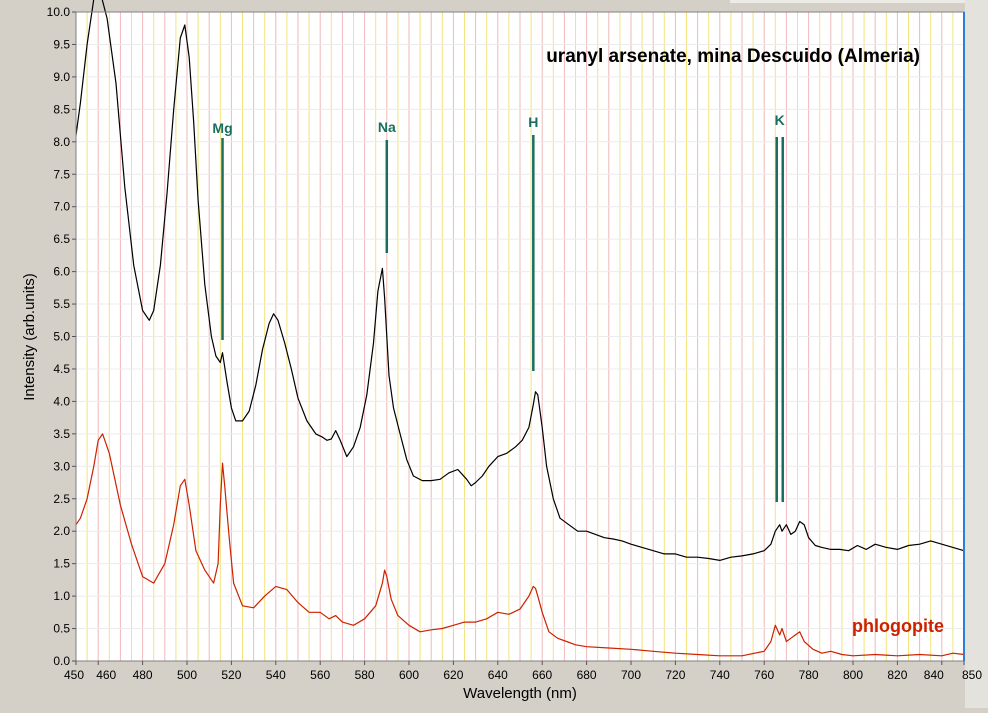 This screenshot has height=713, width=988. Describe the element at coordinates (74, 675) in the screenshot. I see `x-tick-label: 450` at that location.